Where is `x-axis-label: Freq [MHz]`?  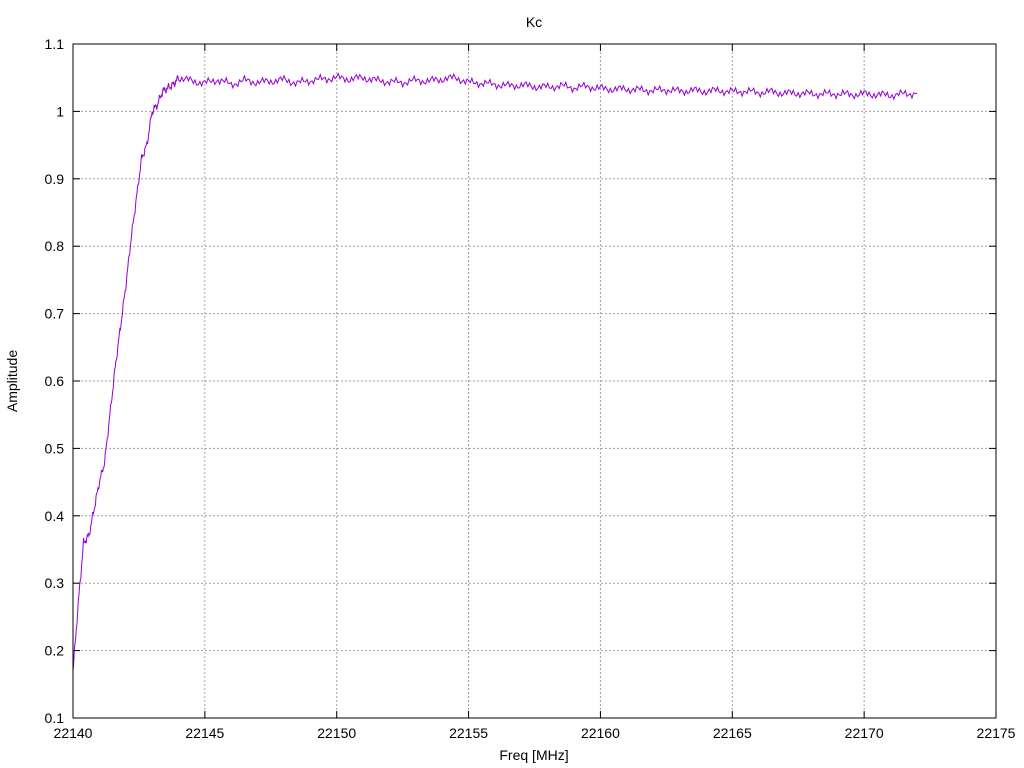
x-axis-label: Freq [MHz] is located at coordinates (533, 755).